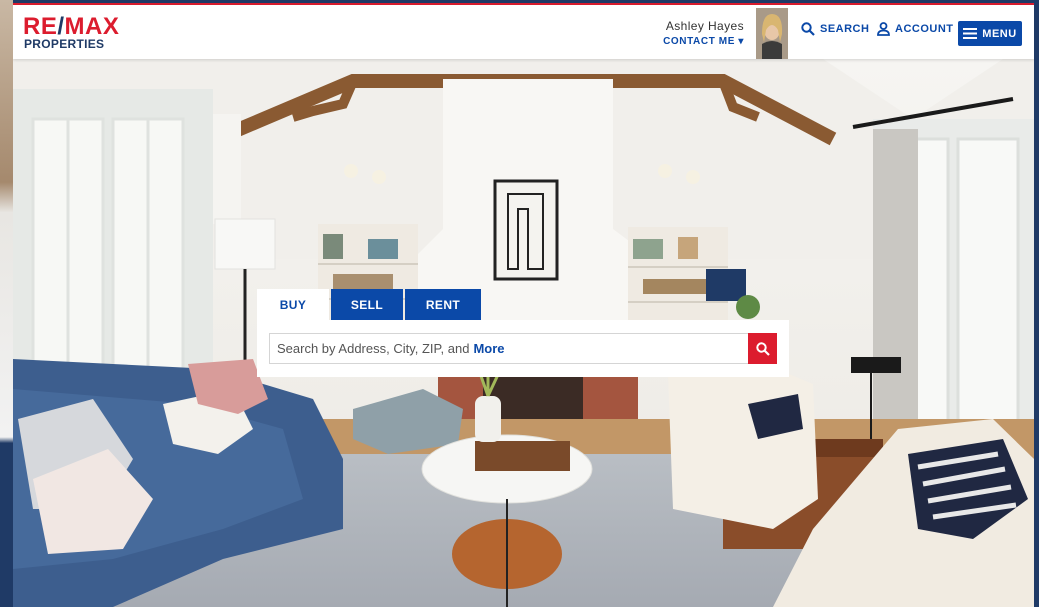 The image size is (1039, 607). I want to click on search-input: Search by Address, City, ZIP, and More, so click(509, 348).